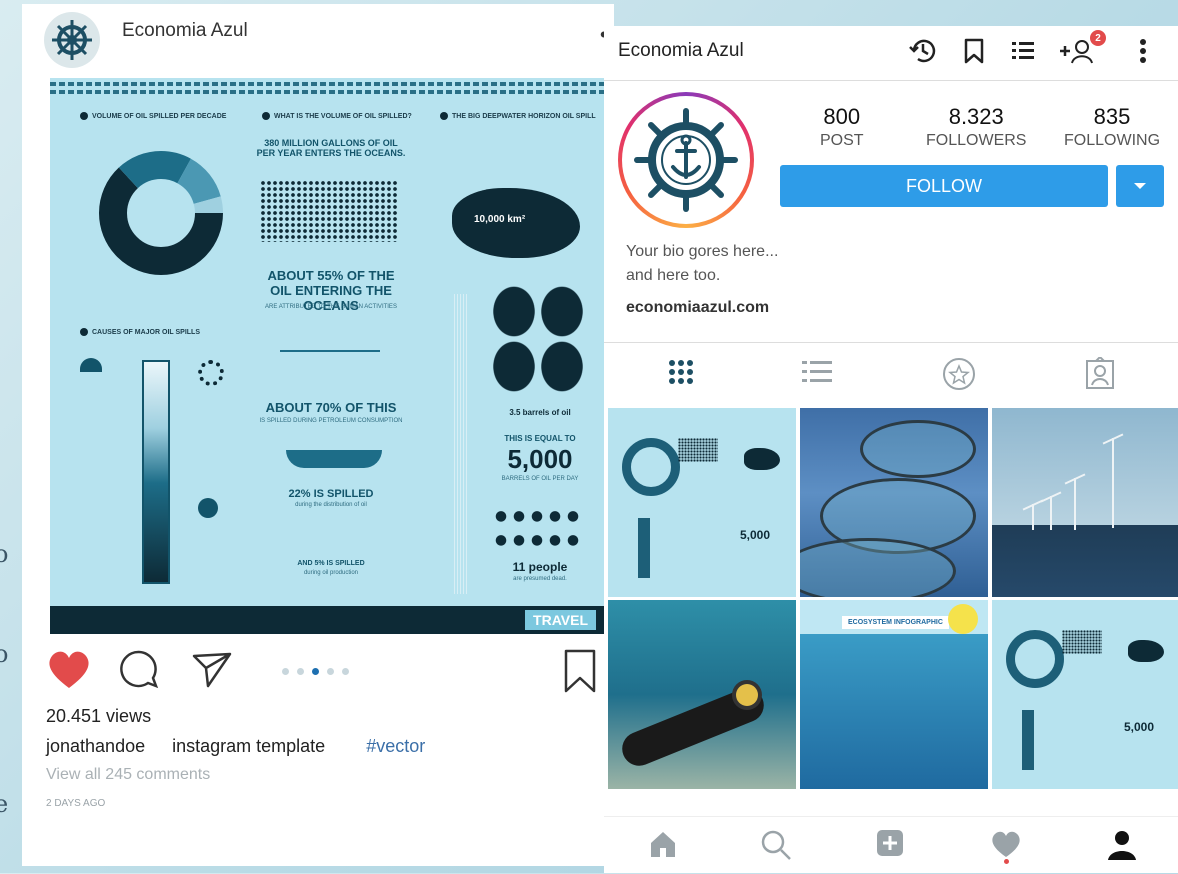 This screenshot has width=1178, height=874. Describe the element at coordinates (1140, 186) in the screenshot. I see `follow-dropdown-button` at that location.